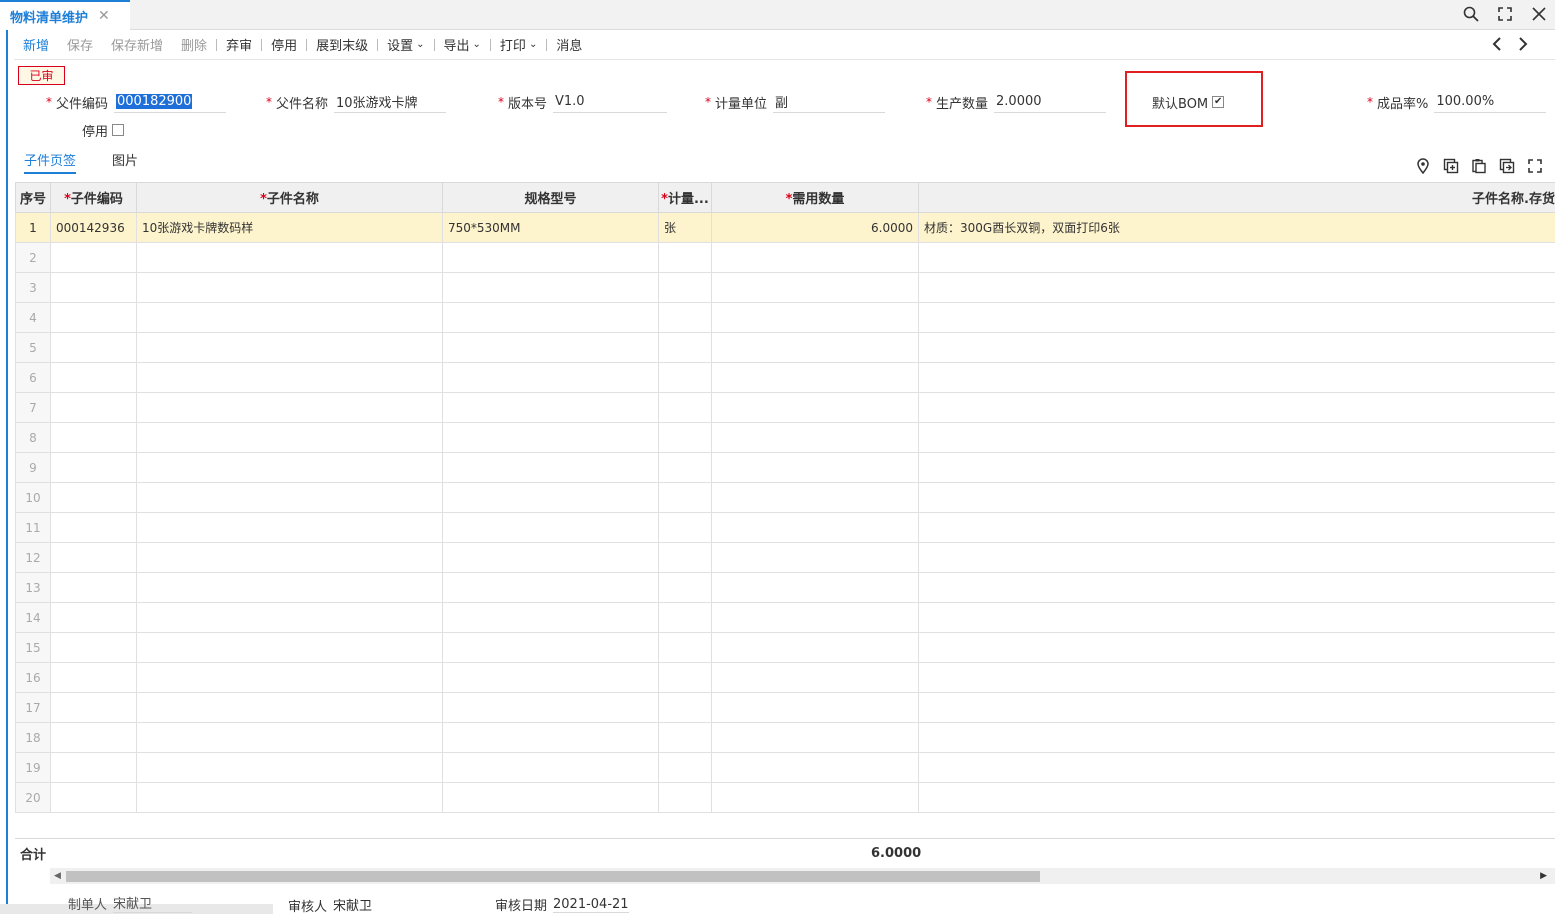 The image size is (1555, 914). What do you see at coordinates (93, 227) in the screenshot?
I see `cell-code: 000142936` at bounding box center [93, 227].